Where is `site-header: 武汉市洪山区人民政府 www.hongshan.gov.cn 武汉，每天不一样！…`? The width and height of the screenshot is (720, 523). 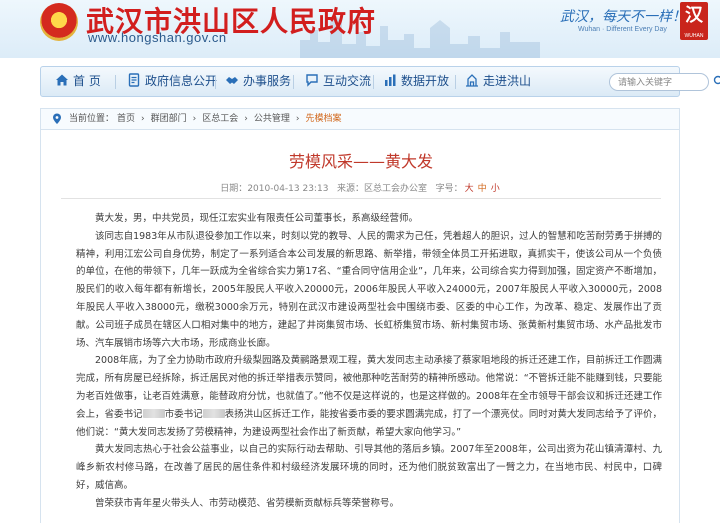 site-header: 武汉市洪山区人民政府 www.hongshan.gov.cn 武汉，每天不一样！… is located at coordinates (360, 29).